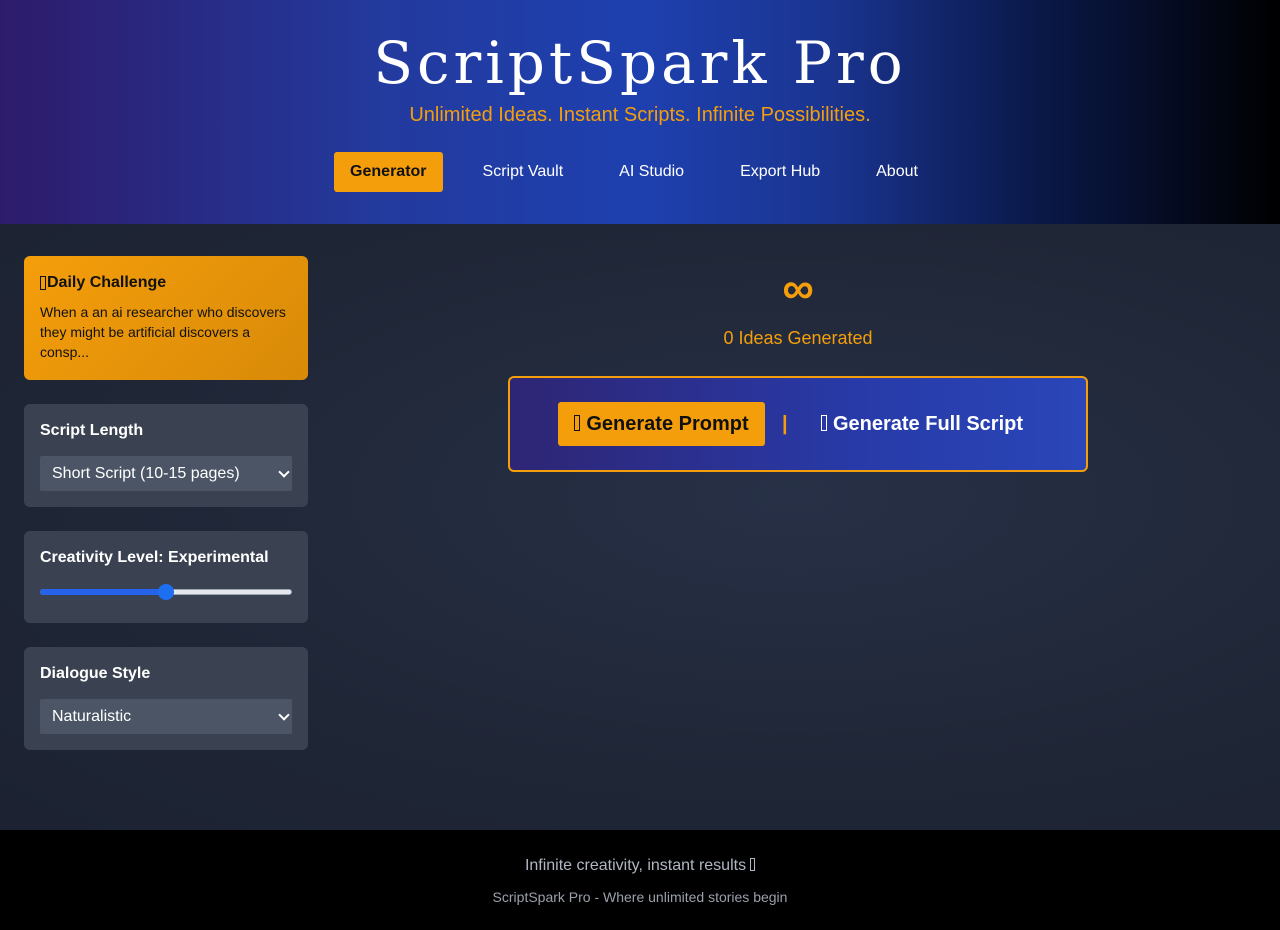 This screenshot has width=1280, height=930. I want to click on generate-actions: Generate Prompt | Generate Full Script, so click(798, 424).